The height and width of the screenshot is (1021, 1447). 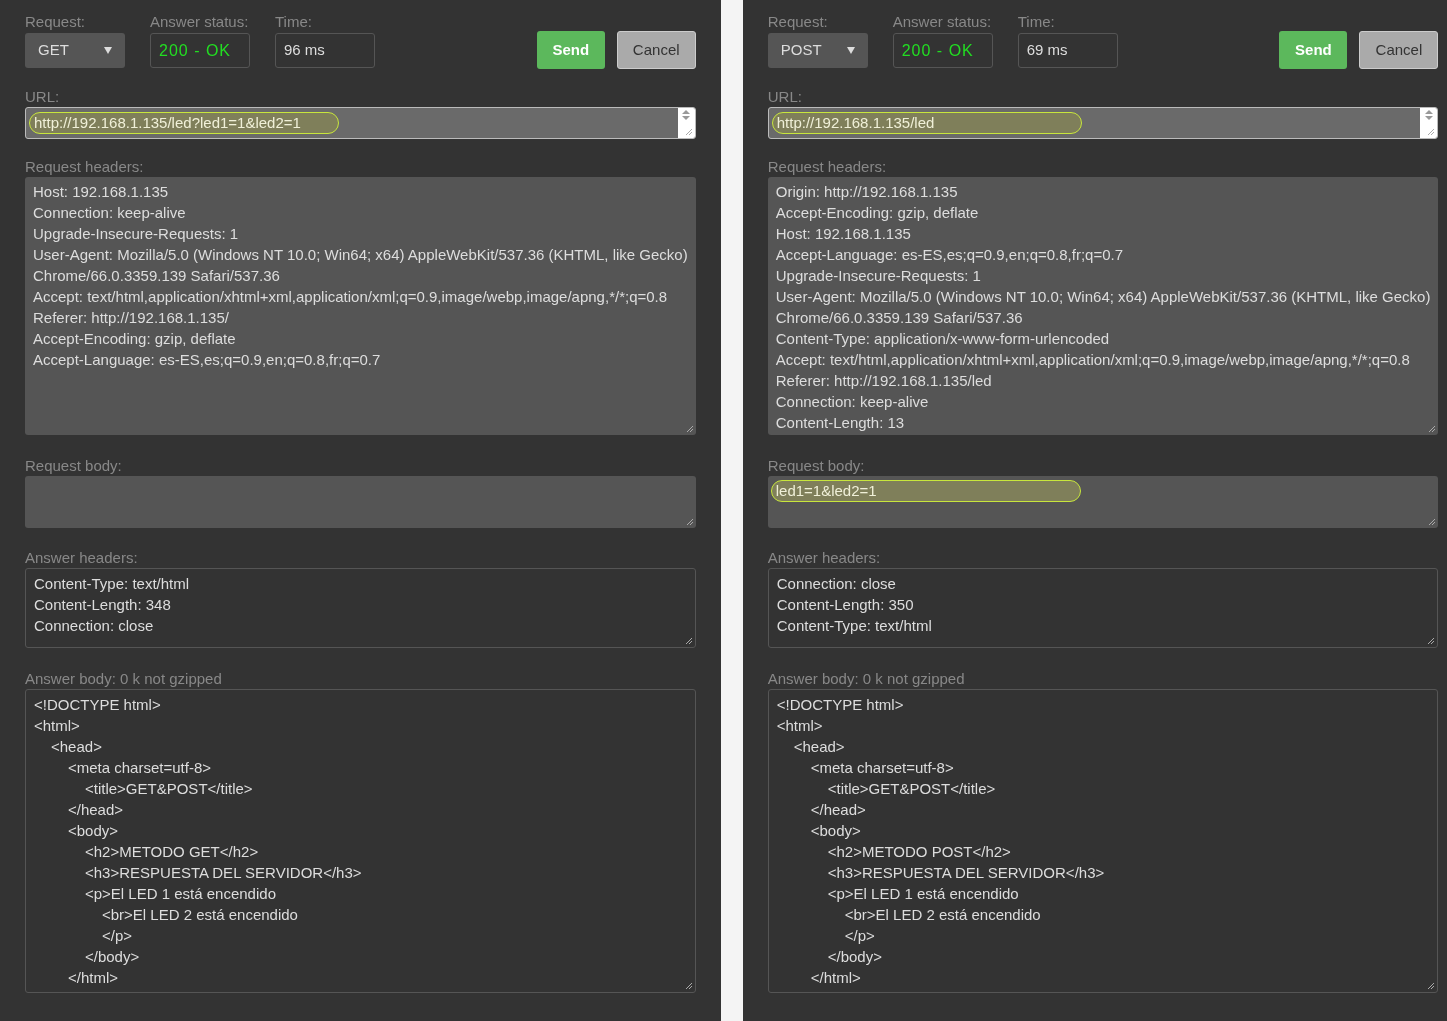 What do you see at coordinates (360, 608) in the screenshot?
I see `answer-headers-box: Content-Type: text/html Content-Length: 348 Connection: close` at bounding box center [360, 608].